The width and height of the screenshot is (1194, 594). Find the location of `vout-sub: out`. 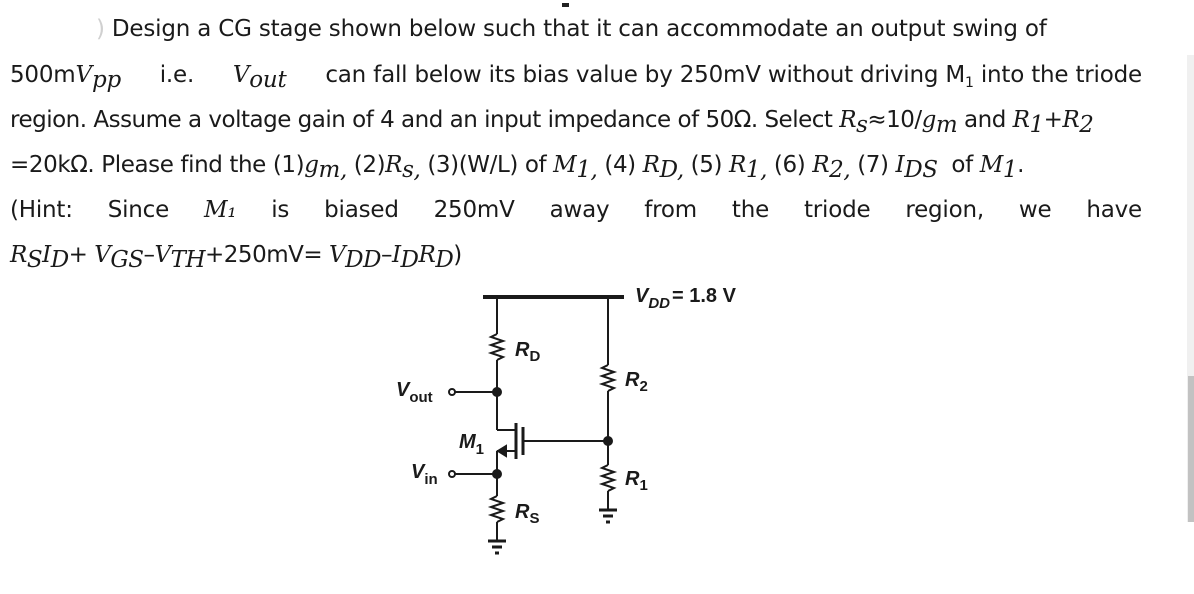

vout-sub: out is located at coordinates (420, 397).